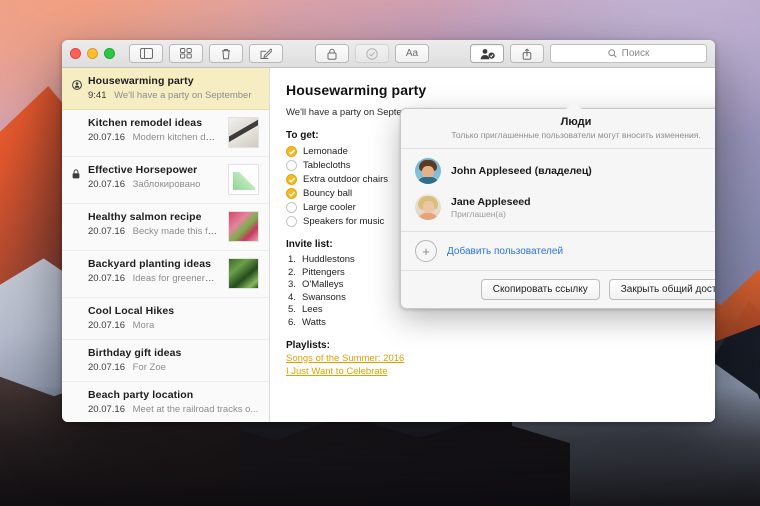  I want to click on format-label: Aa, so click(412, 53).